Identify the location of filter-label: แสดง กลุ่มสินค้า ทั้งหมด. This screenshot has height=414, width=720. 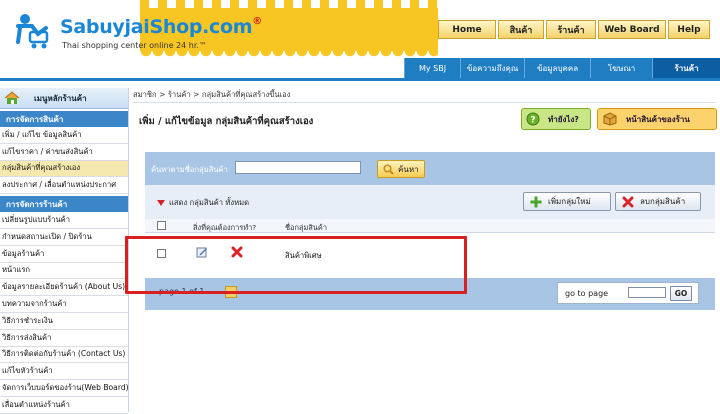
(209, 203).